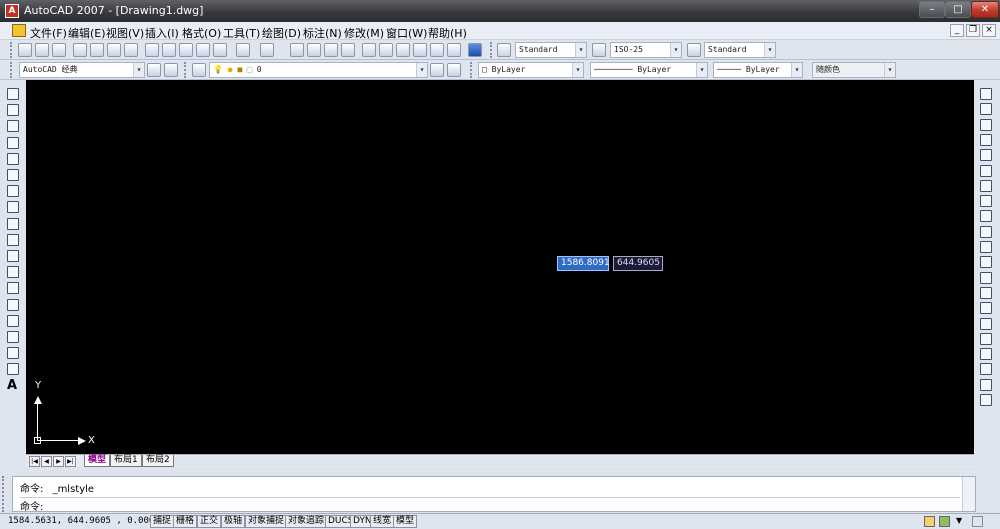 This screenshot has height=529, width=1000. Describe the element at coordinates (986, 292) in the screenshot. I see `join-icon` at that location.